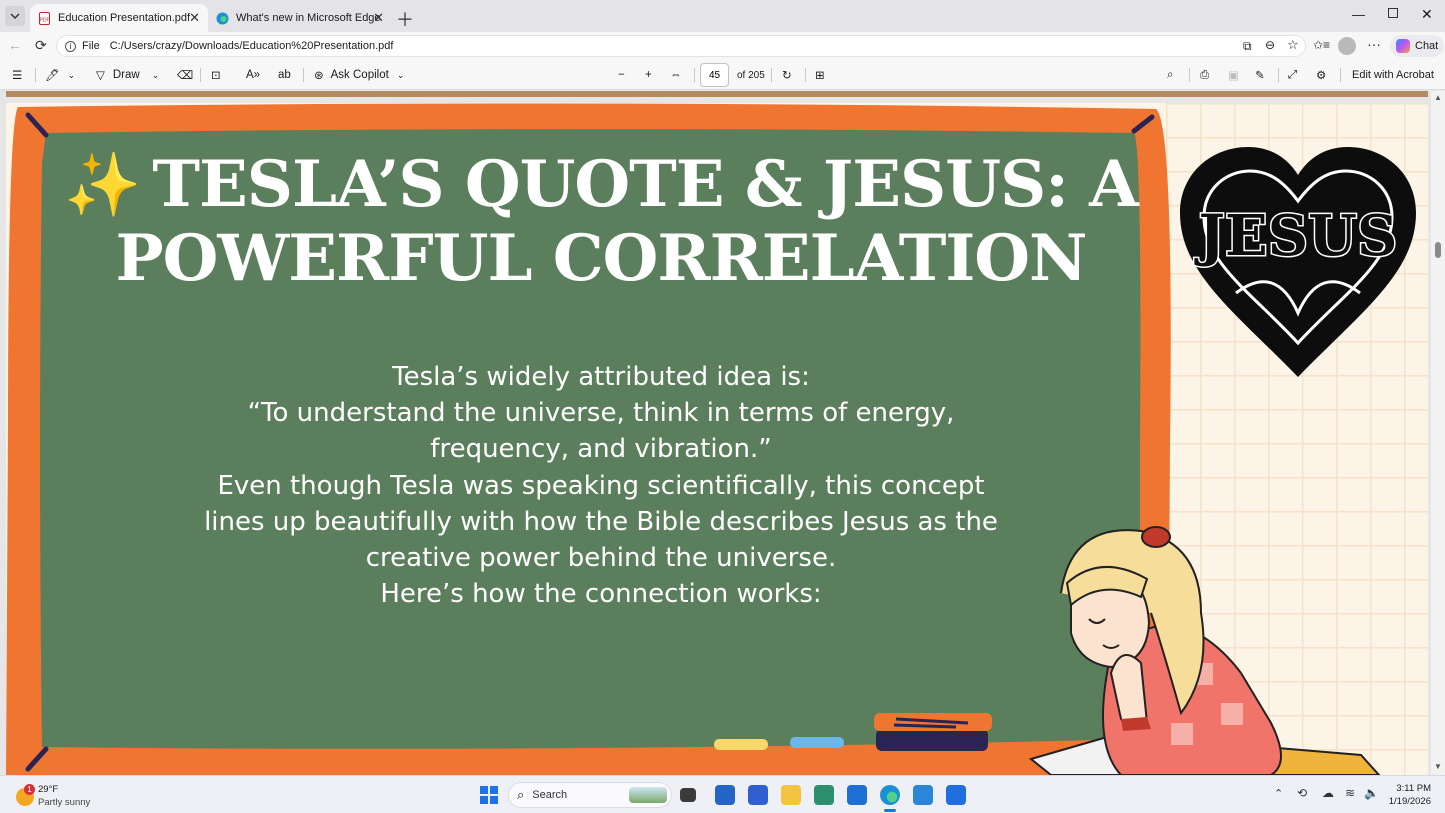 Image resolution: width=1445 pixels, height=813 pixels. Describe the element at coordinates (1270, 45) in the screenshot. I see `zoom-icon: ⊖` at that location.